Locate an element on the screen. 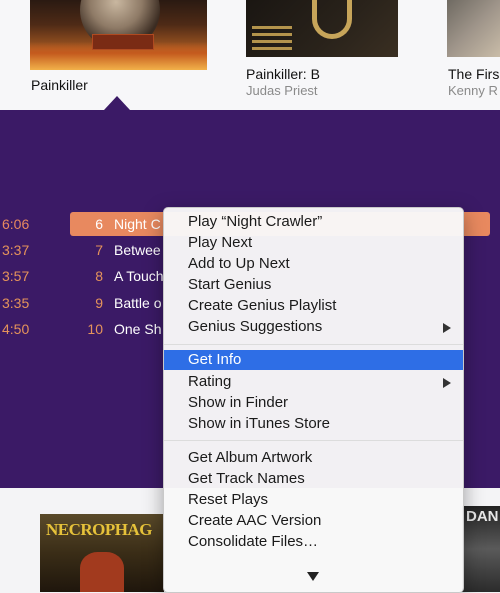 This screenshot has width=500, height=593. menu-item-rating: Rating is located at coordinates (313, 382).